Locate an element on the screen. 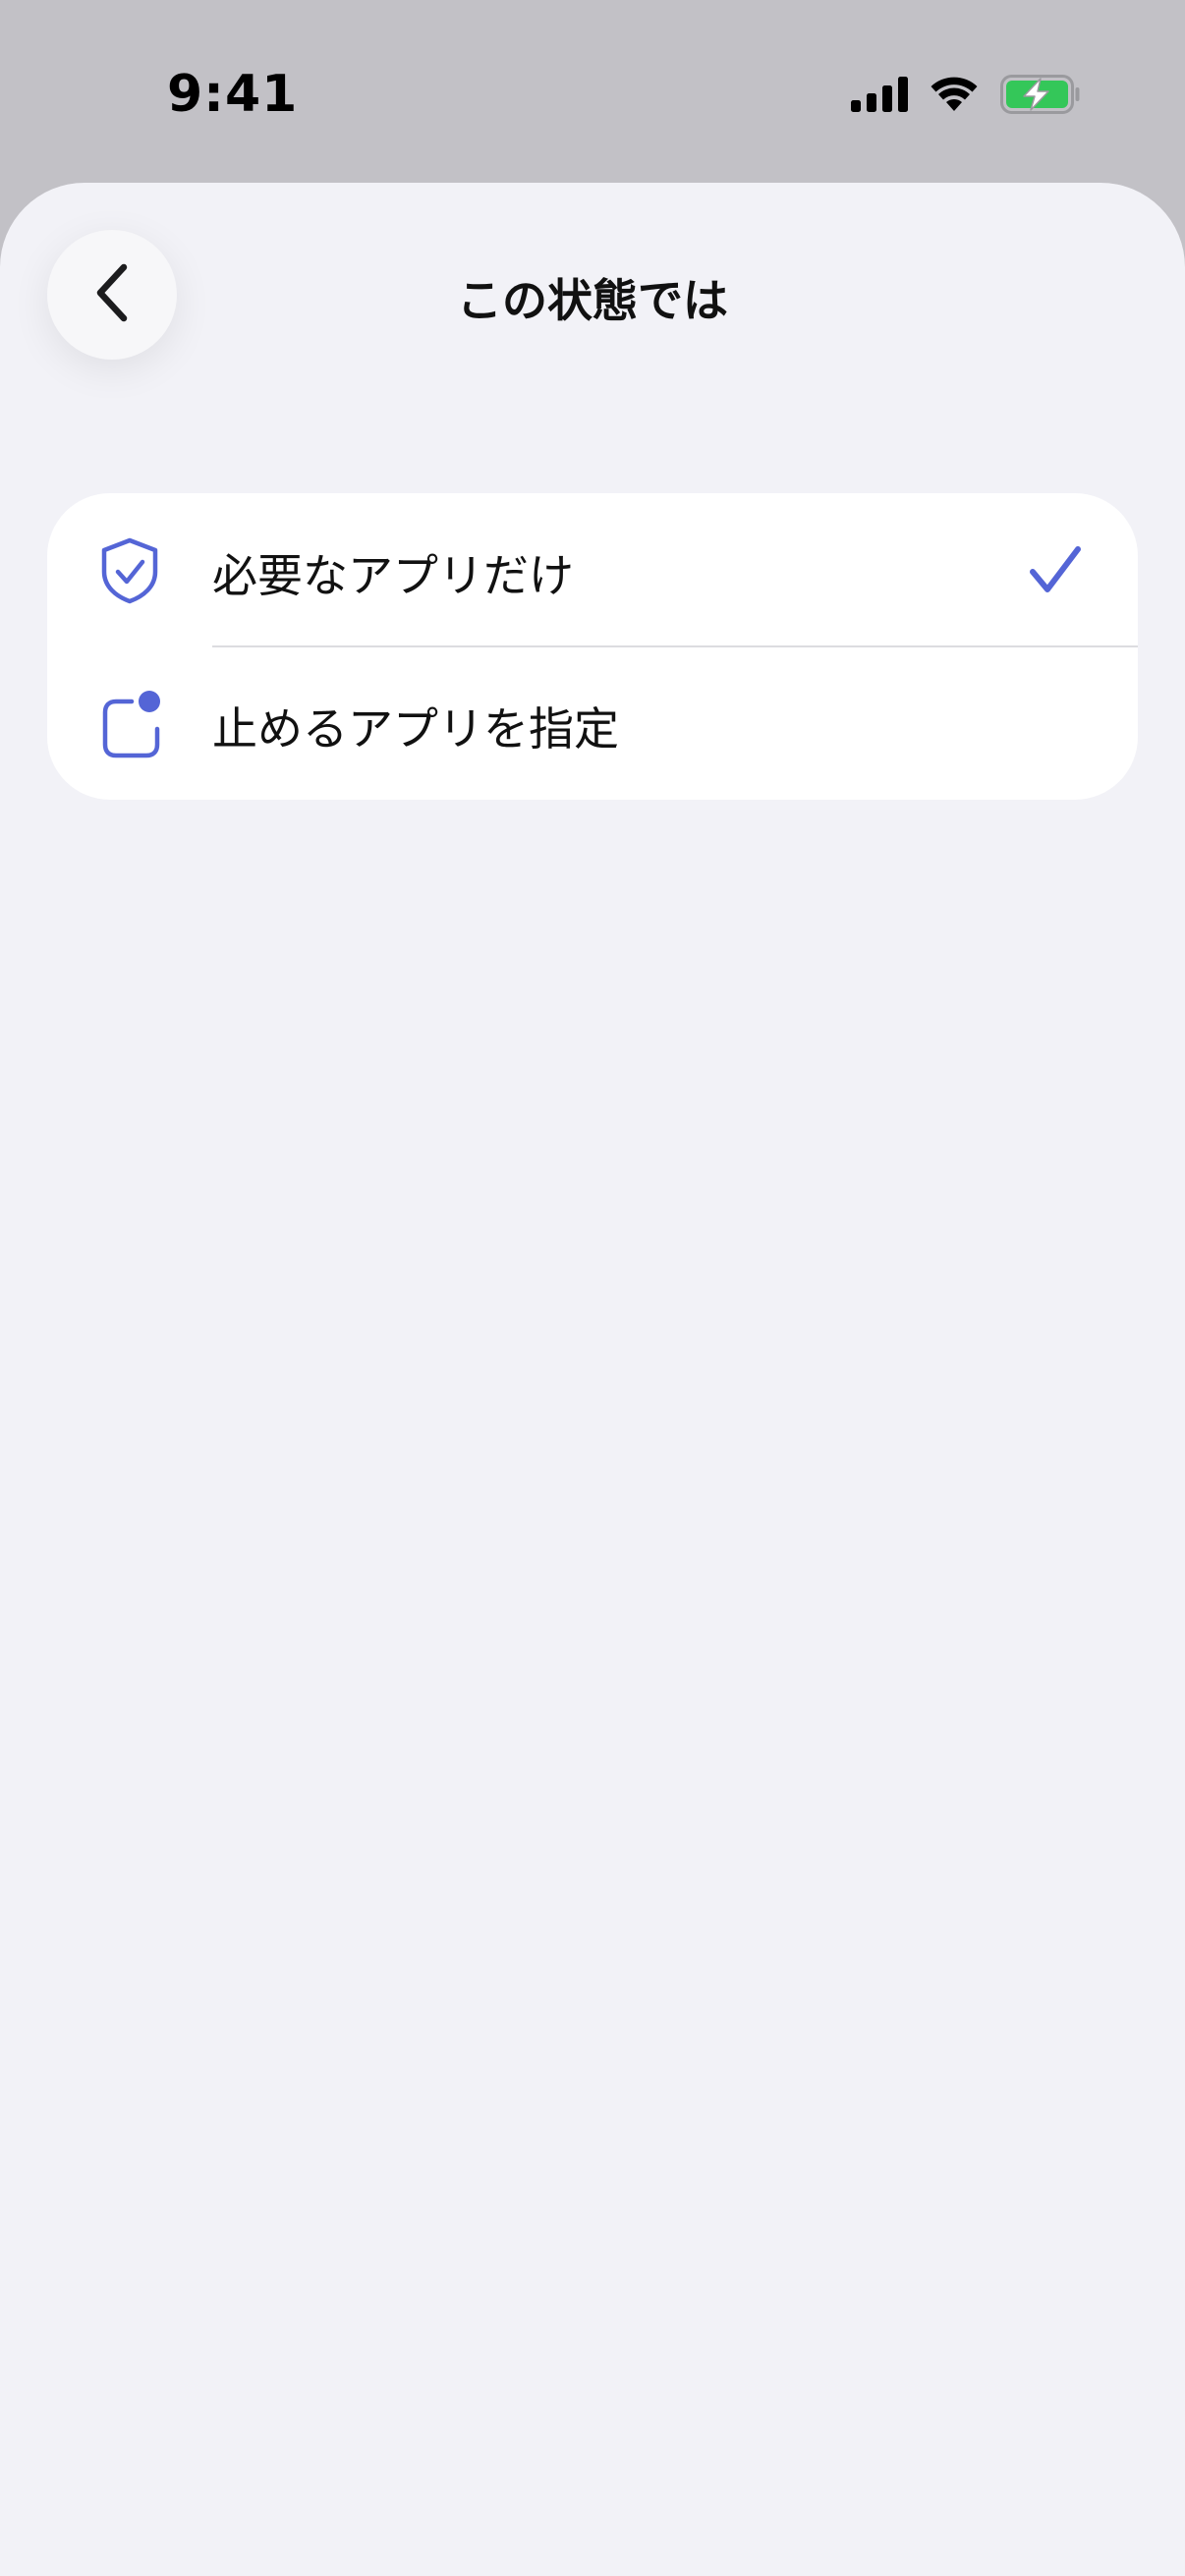 The image size is (1185, 2576). option-label: 必要なアプリだけ is located at coordinates (393, 575).